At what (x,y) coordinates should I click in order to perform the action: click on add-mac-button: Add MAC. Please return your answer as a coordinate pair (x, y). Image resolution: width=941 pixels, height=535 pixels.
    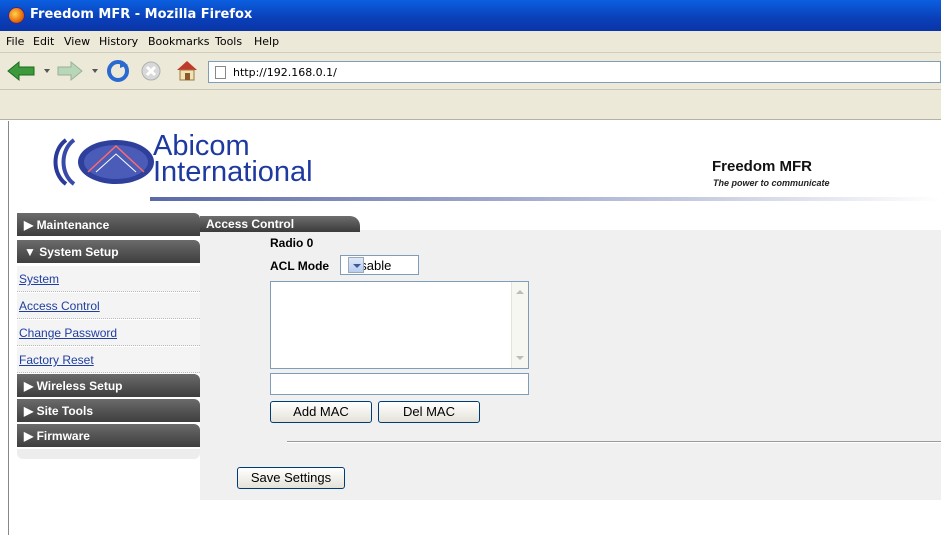
    Looking at the image, I should click on (321, 412).